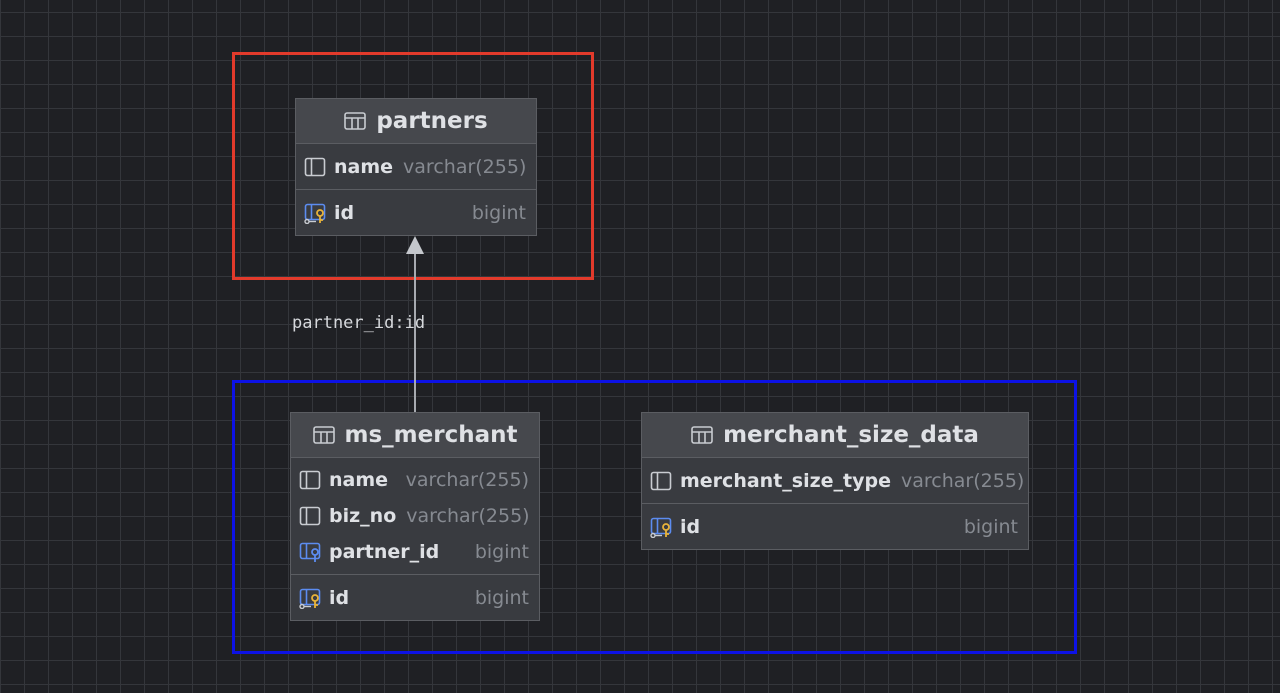 The image size is (1280, 693). What do you see at coordinates (384, 552) in the screenshot?
I see `column-name: partner_id` at bounding box center [384, 552].